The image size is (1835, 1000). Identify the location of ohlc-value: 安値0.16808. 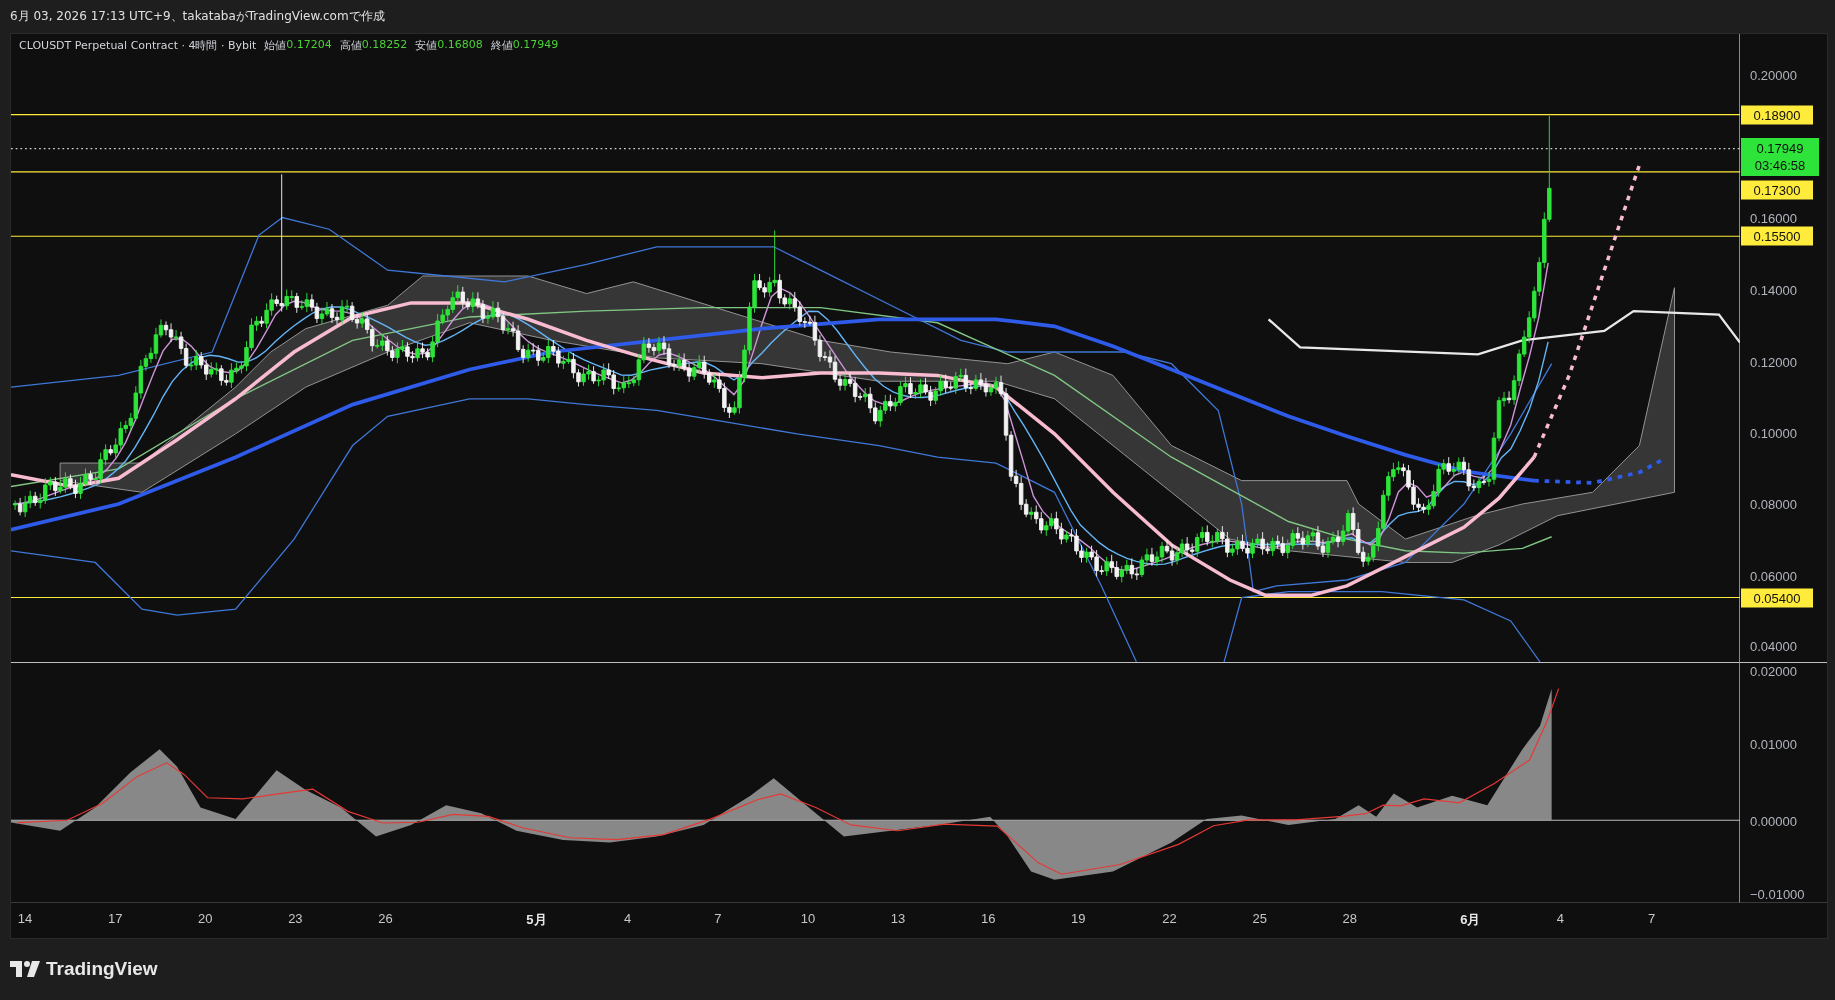
(449, 45).